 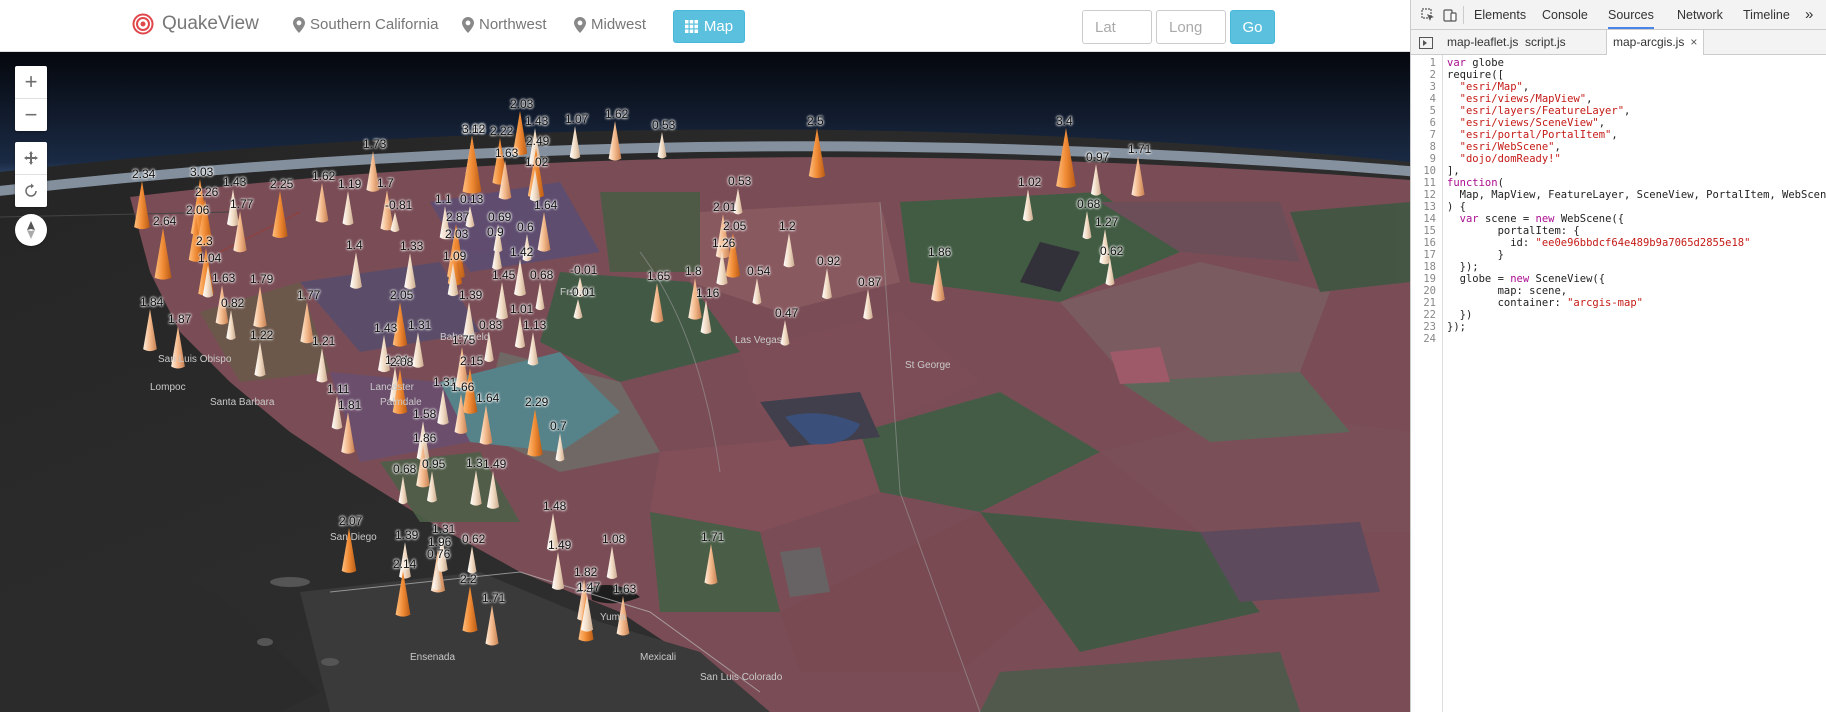 What do you see at coordinates (610, 24) in the screenshot?
I see `nav-midwest: Midwest` at bounding box center [610, 24].